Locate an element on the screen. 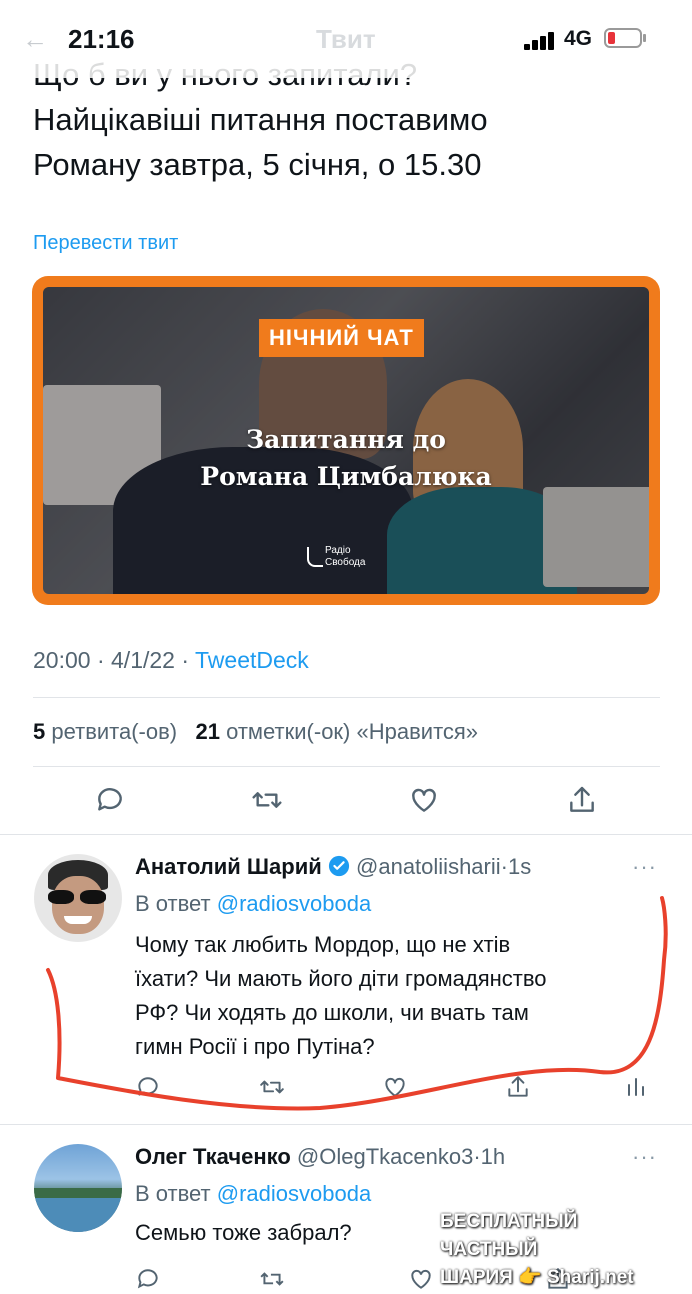  author-handle: @anatoliisharii is located at coordinates (428, 866).